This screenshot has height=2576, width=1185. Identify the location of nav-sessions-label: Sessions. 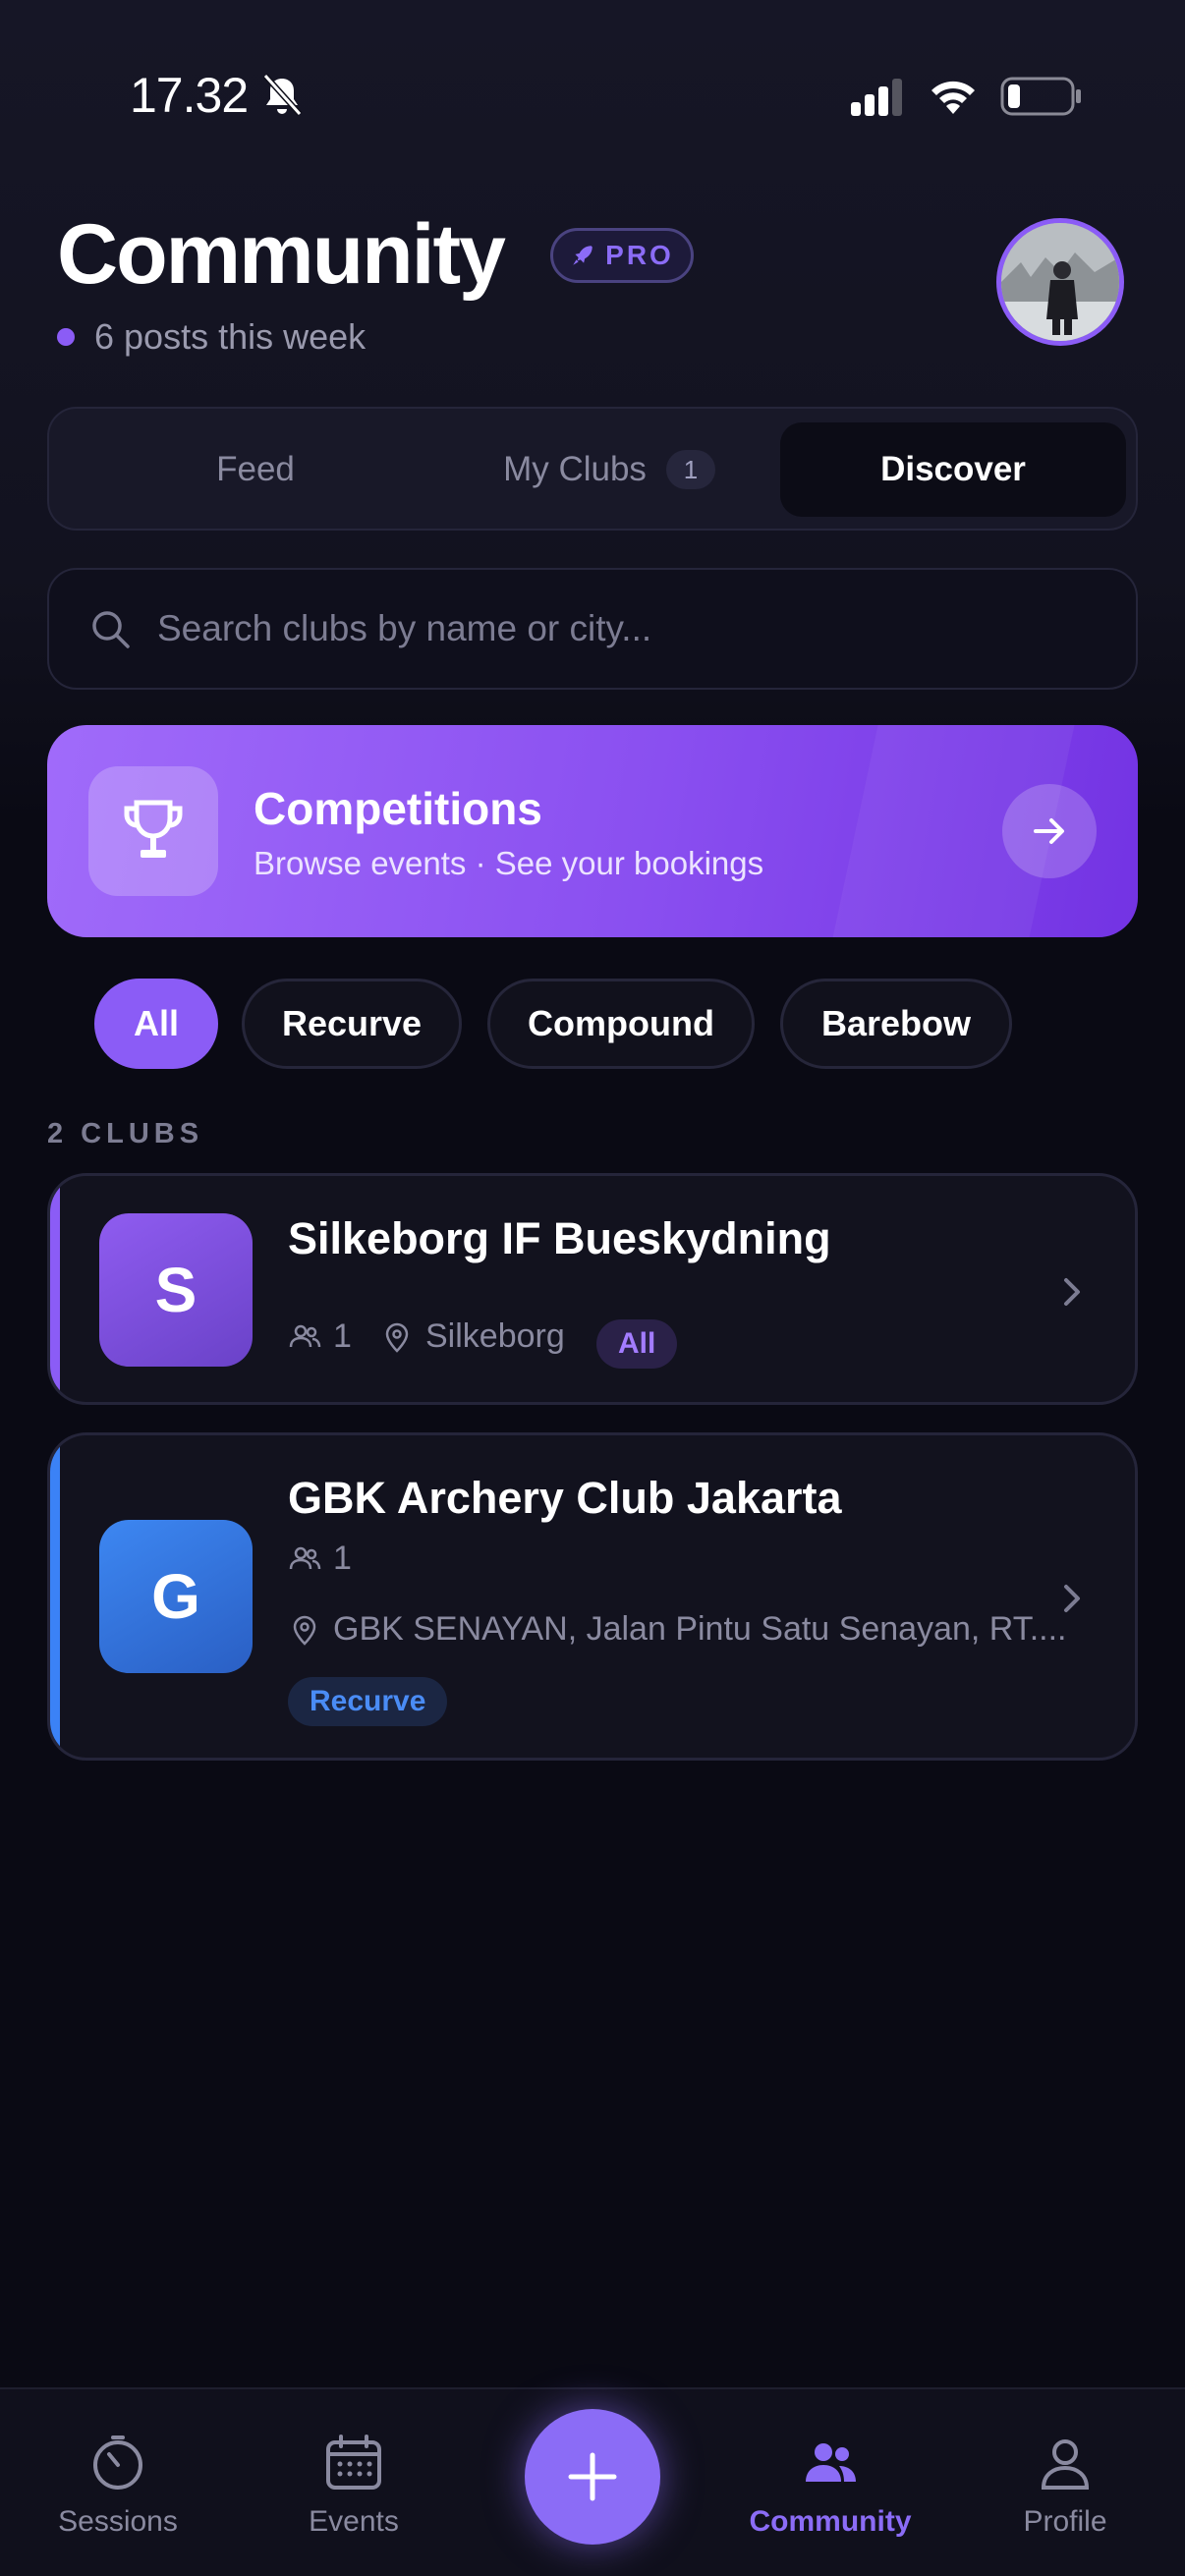
(118, 2521).